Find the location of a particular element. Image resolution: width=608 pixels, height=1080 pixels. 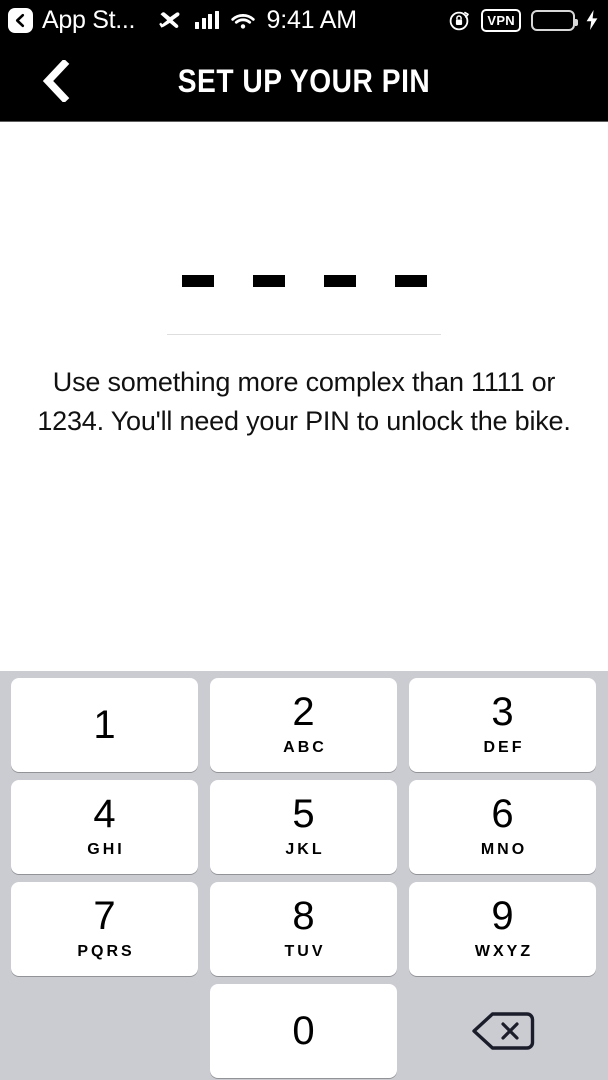

key-1: 1 is located at coordinates (104, 725).